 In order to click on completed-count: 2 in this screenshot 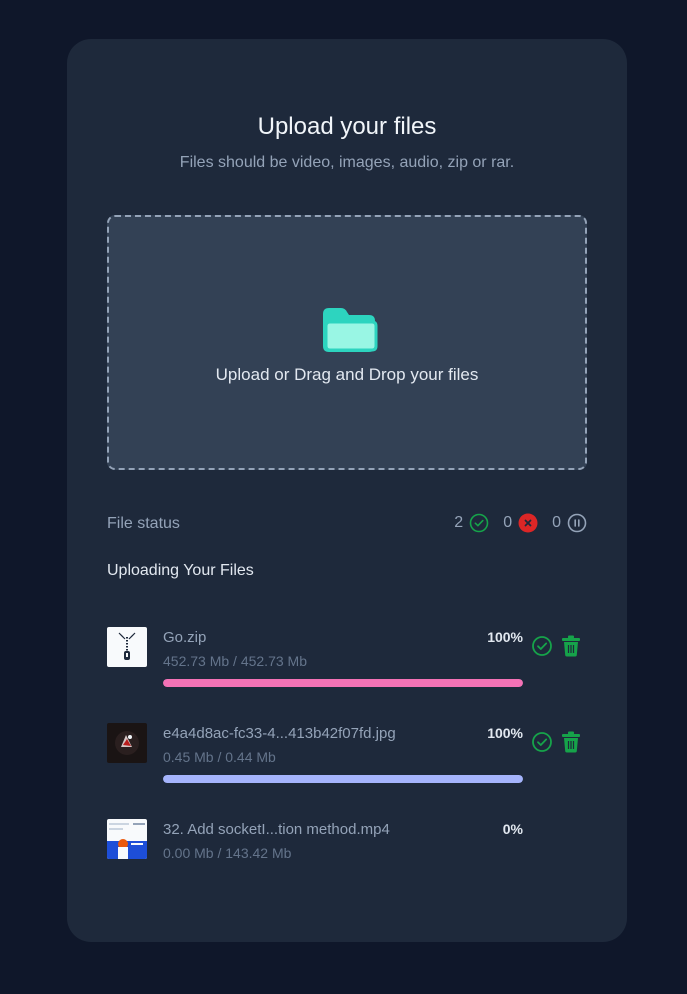, I will do `click(459, 522)`.